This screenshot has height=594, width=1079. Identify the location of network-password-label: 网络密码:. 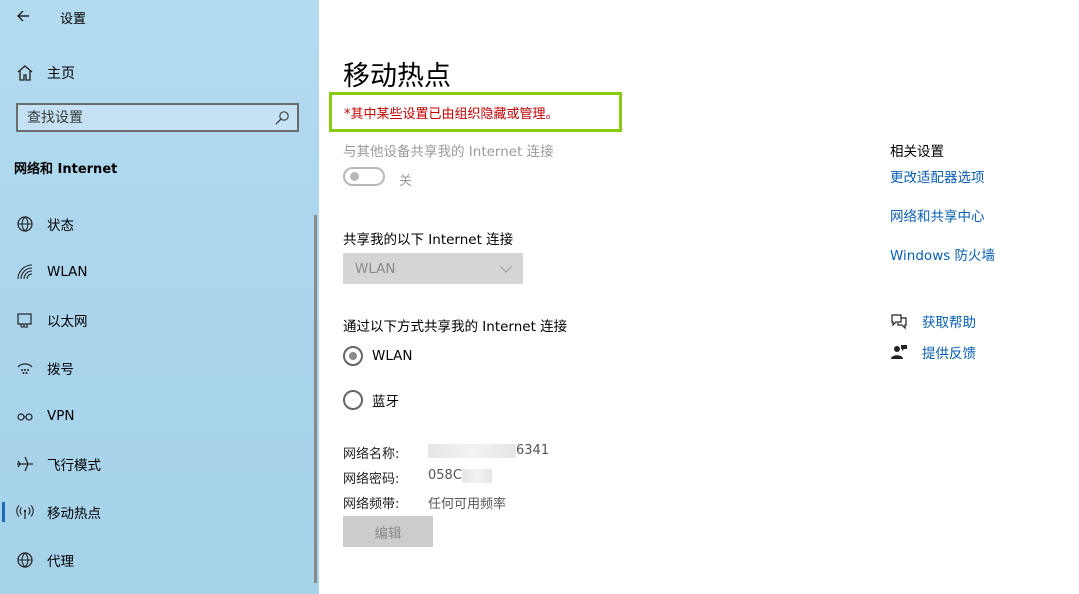
(371, 479).